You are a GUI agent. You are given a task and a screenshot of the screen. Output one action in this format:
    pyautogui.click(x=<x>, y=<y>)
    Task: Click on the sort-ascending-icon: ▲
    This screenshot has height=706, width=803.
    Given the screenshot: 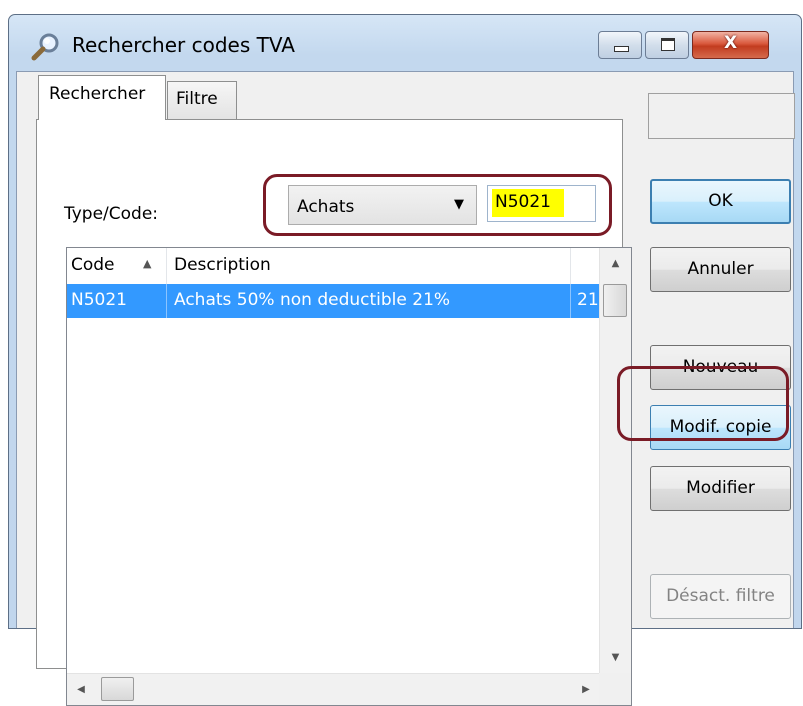 What is the action you would take?
    pyautogui.click(x=147, y=263)
    